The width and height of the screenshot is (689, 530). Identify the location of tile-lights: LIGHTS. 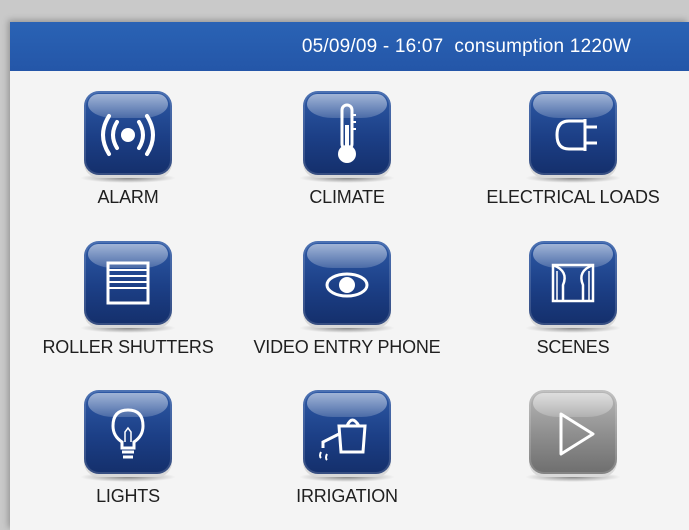
(128, 448).